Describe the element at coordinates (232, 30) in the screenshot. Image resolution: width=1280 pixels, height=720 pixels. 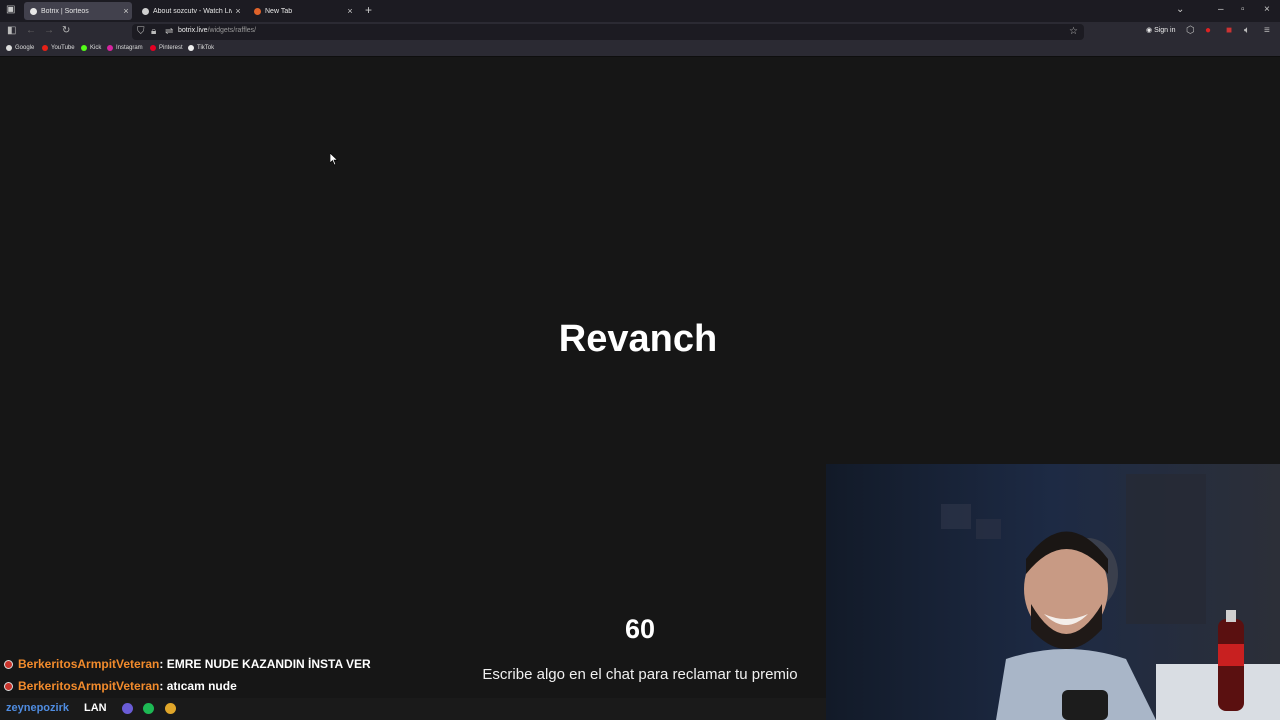
I see `url-path: /widgets/raffles/` at that location.